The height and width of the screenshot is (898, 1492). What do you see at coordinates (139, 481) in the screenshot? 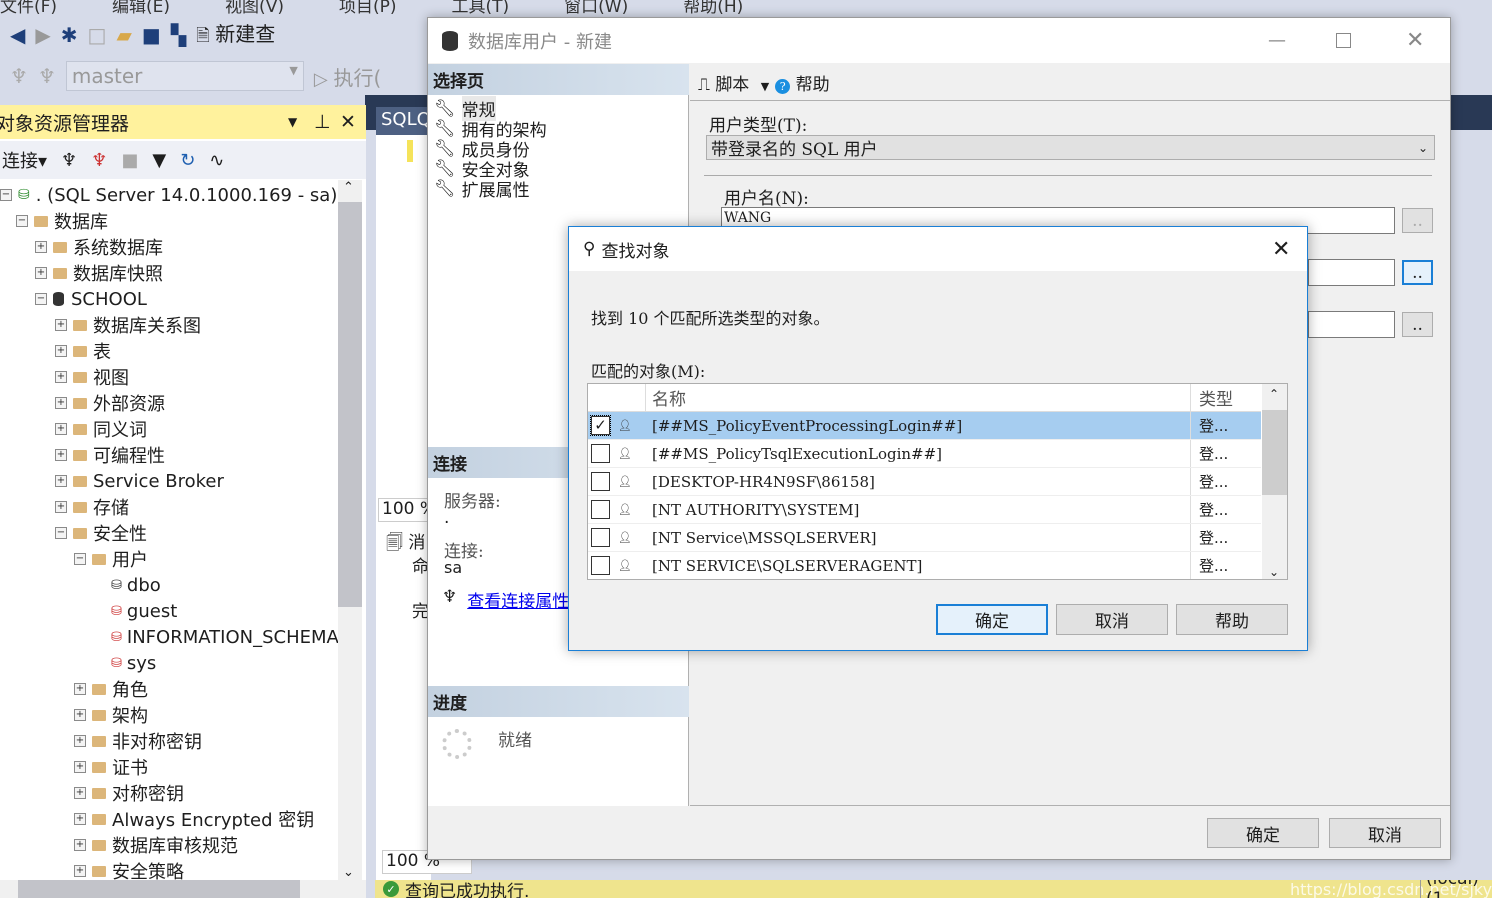
I see `tree-item: + Service Broker` at bounding box center [139, 481].